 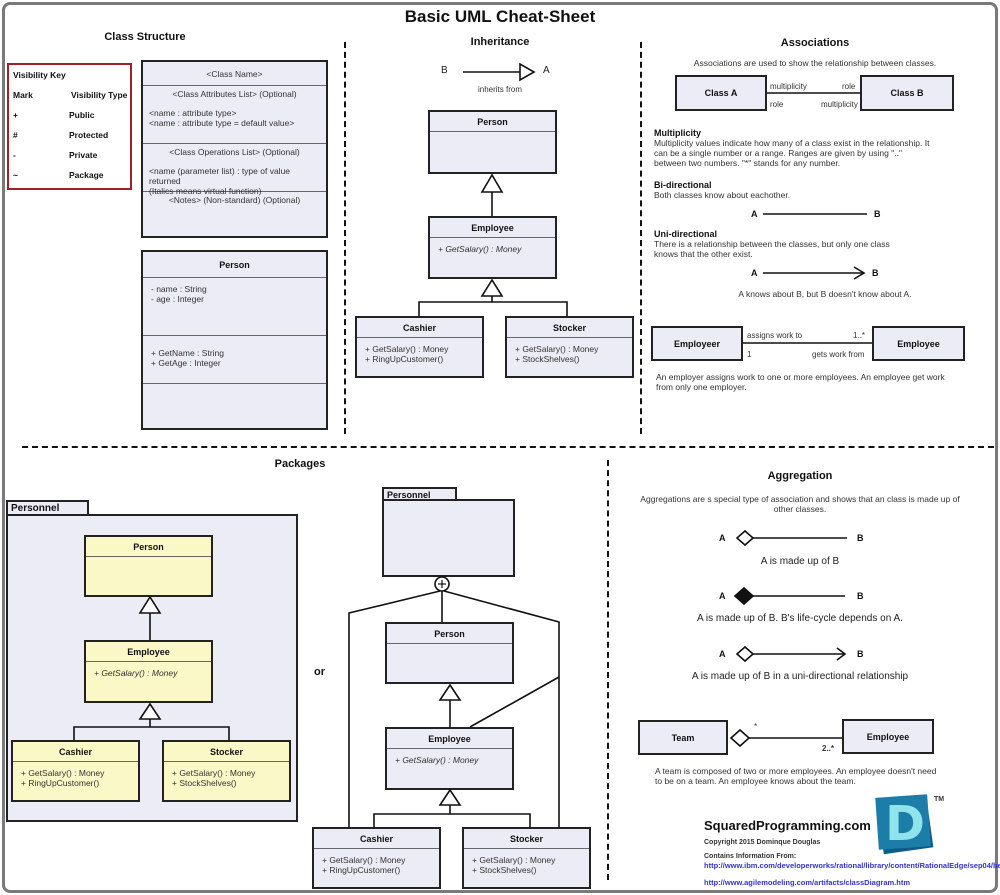 What do you see at coordinates (234, 307) in the screenshot?
I see `class-attributes: - name : String - age : Integer` at bounding box center [234, 307].